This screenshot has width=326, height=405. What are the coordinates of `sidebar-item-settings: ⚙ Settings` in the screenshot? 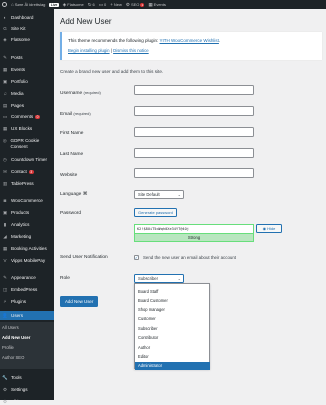 It's located at (27, 390).